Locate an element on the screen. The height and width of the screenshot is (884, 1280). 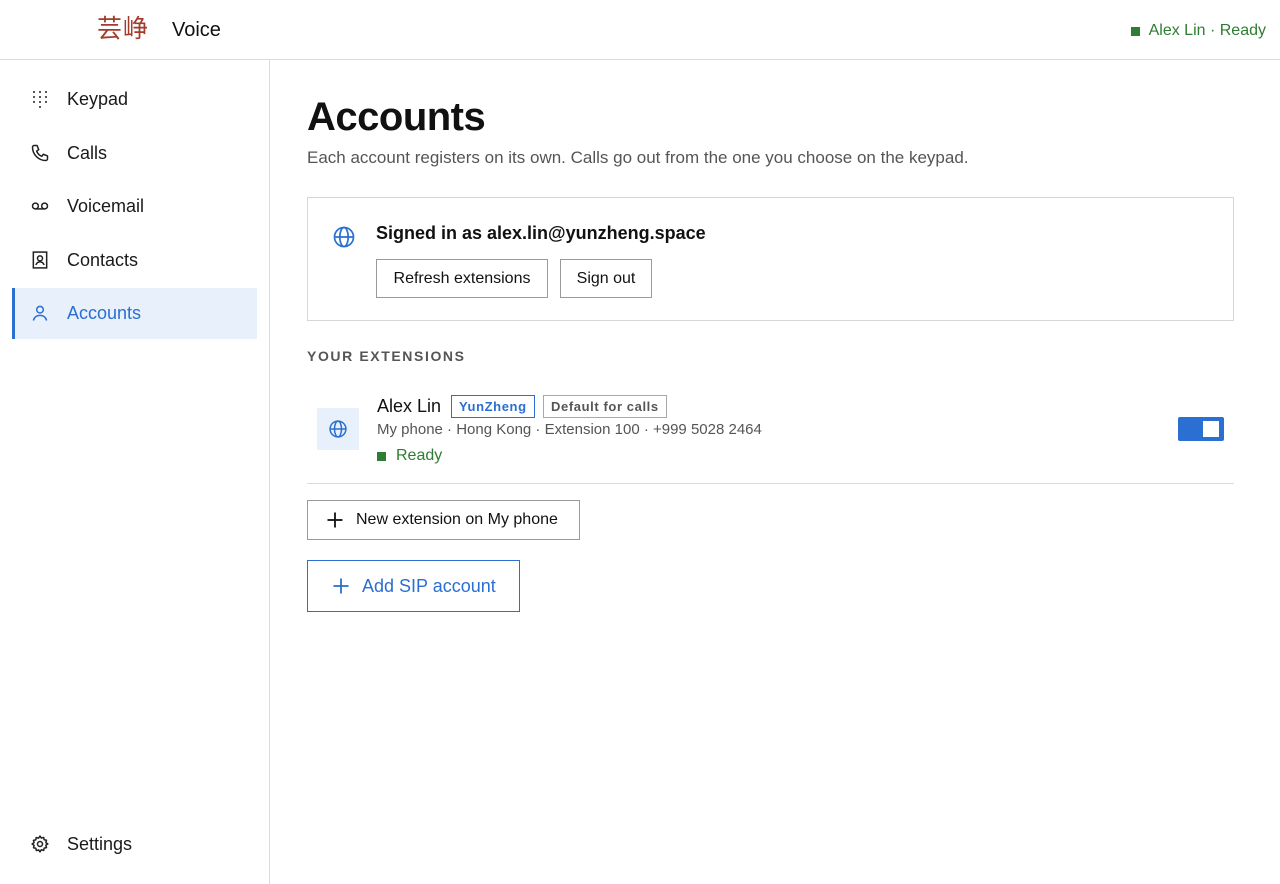
default-badge: Default for calls is located at coordinates (605, 406).